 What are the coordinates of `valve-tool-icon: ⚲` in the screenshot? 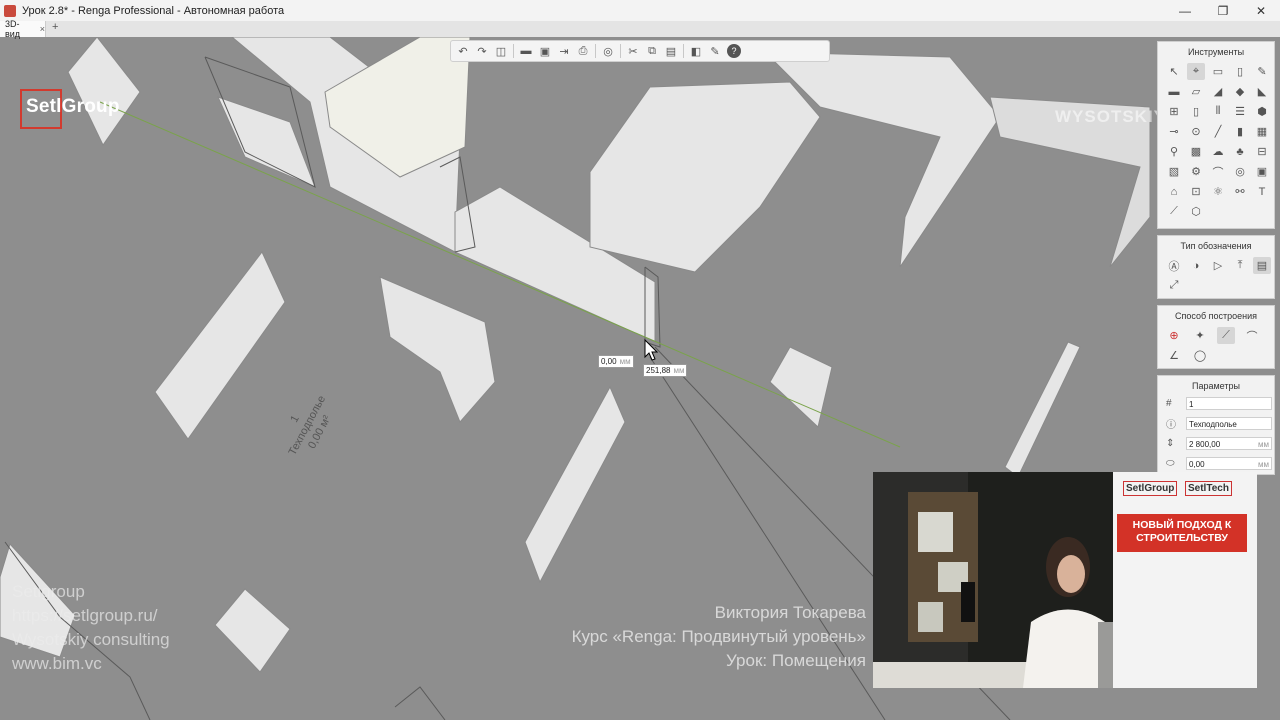 It's located at (1174, 151).